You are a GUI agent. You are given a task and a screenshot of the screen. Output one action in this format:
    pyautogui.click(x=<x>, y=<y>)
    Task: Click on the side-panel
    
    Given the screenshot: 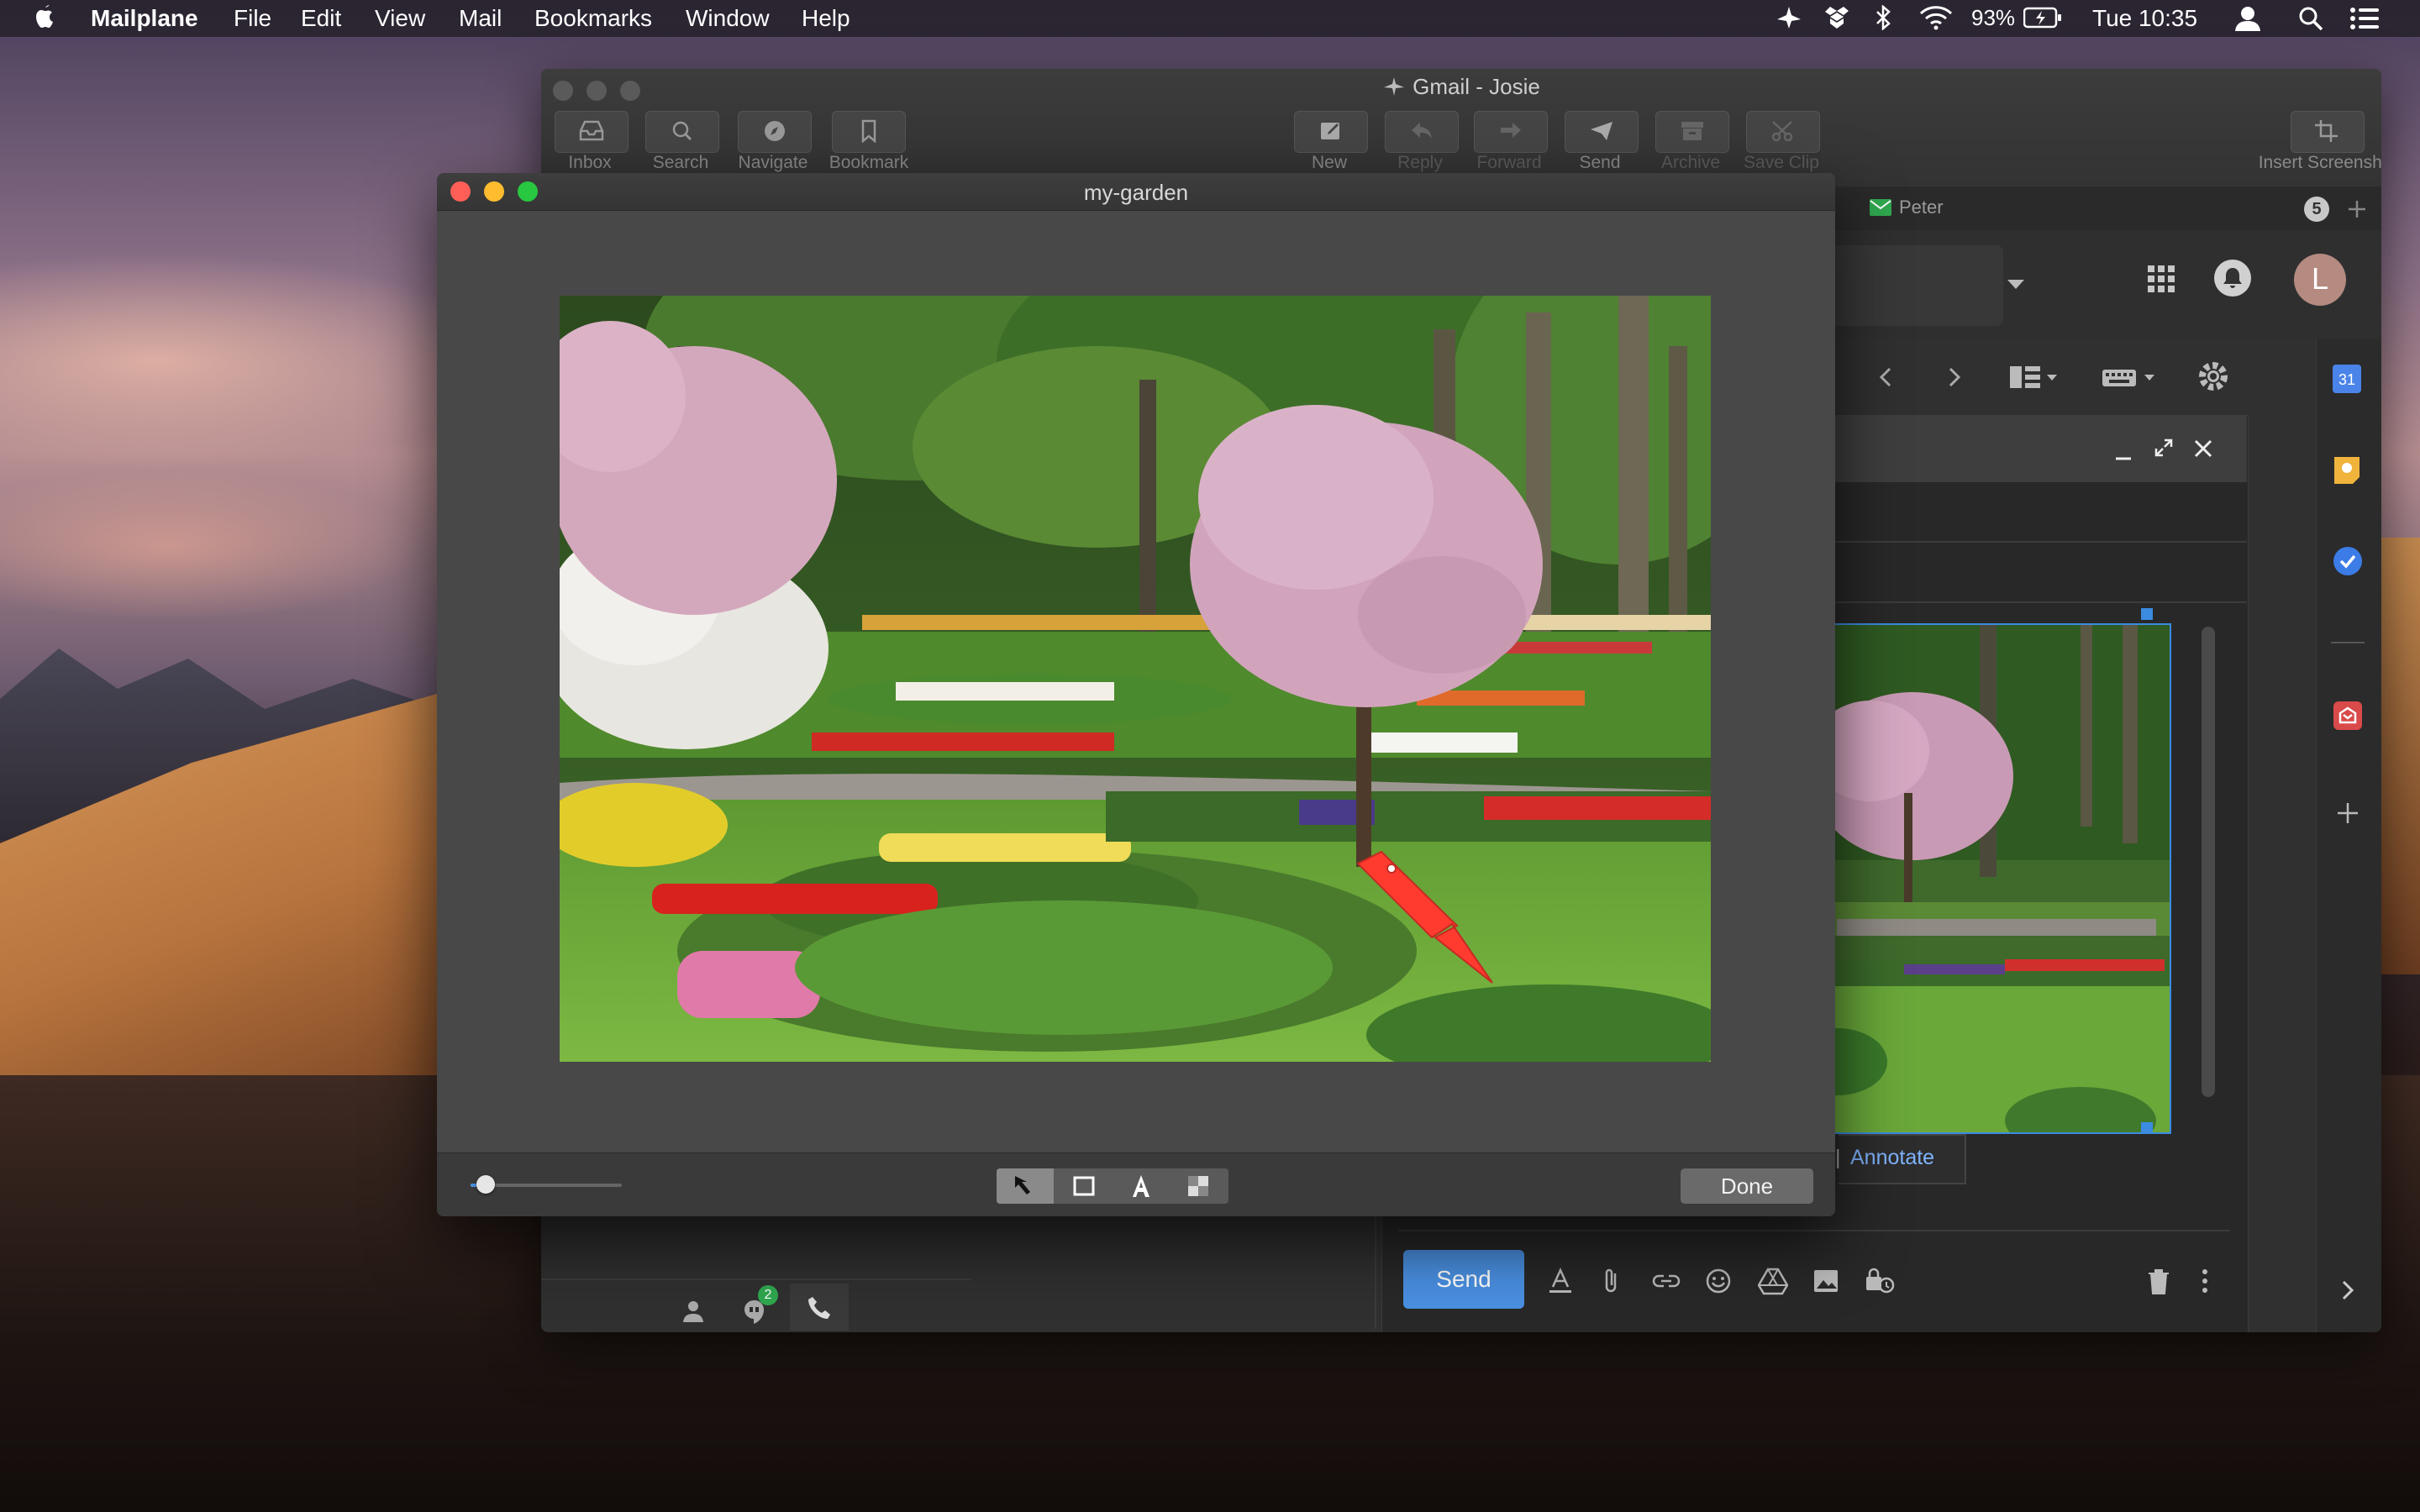 What is the action you would take?
    pyautogui.click(x=2348, y=835)
    